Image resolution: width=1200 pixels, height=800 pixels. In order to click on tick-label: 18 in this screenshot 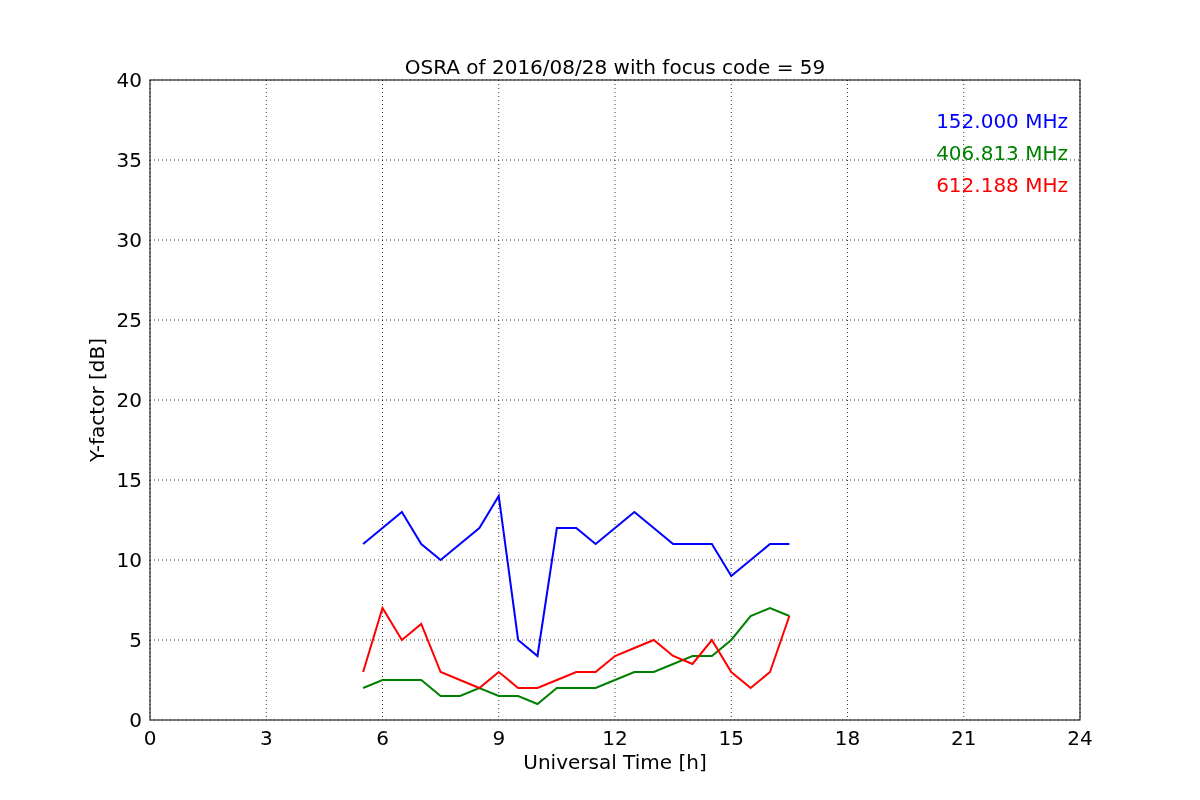, I will do `click(847, 738)`.